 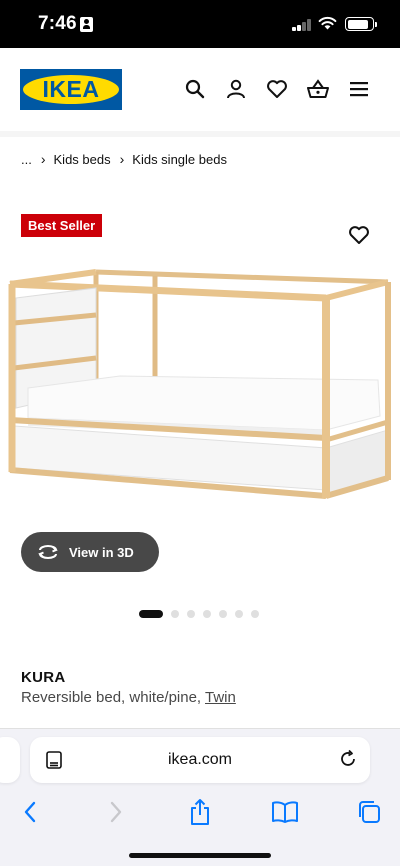 What do you see at coordinates (220, 697) in the screenshot?
I see `size-link: Twin` at bounding box center [220, 697].